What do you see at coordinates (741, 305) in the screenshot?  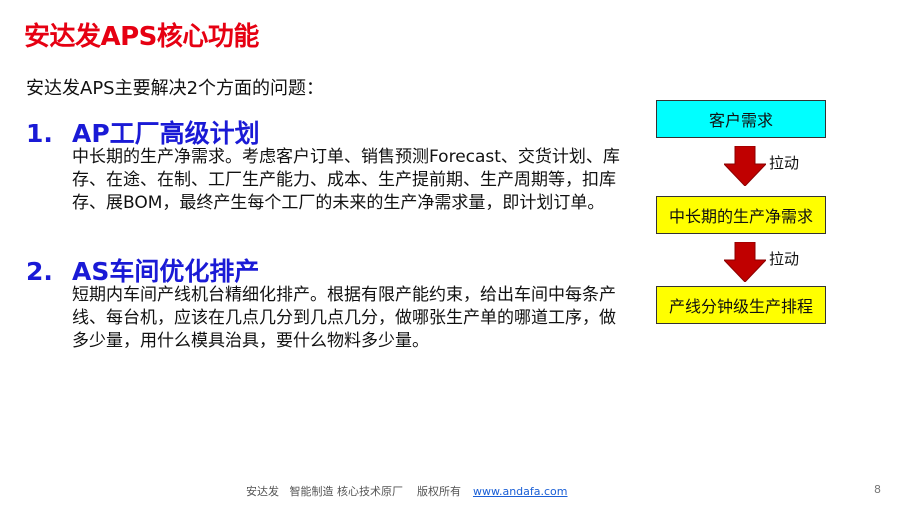 I see `flow-box-line-scheduling: 产线分钟级生产排程` at bounding box center [741, 305].